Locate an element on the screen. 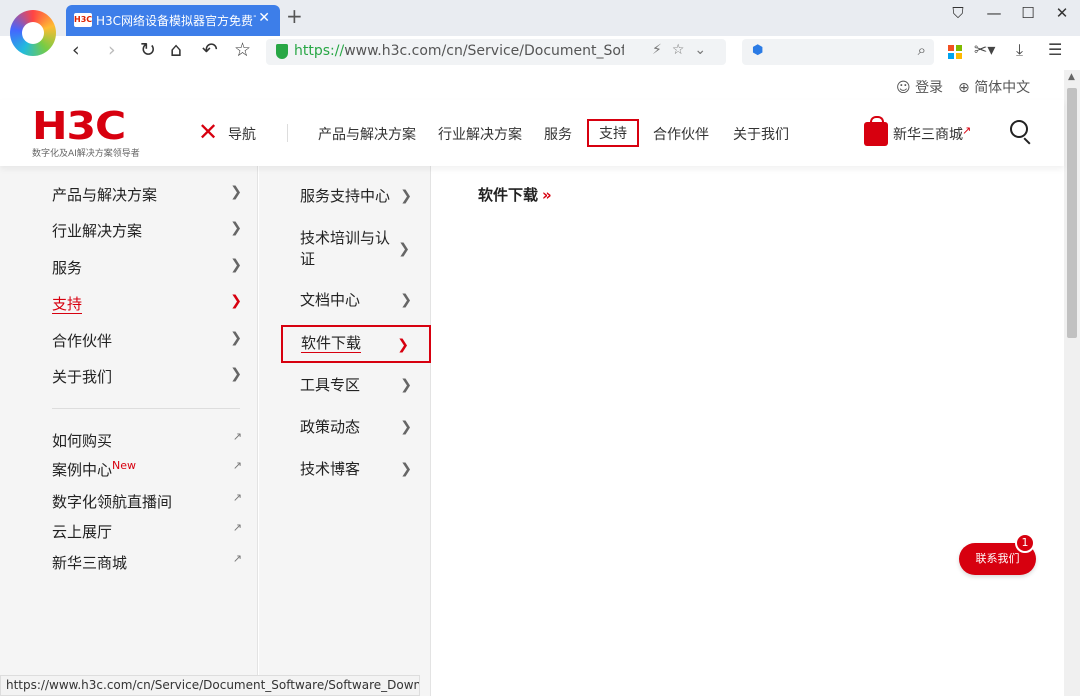 This screenshot has width=1080, height=696. undo-icon: ↶ is located at coordinates (210, 50).